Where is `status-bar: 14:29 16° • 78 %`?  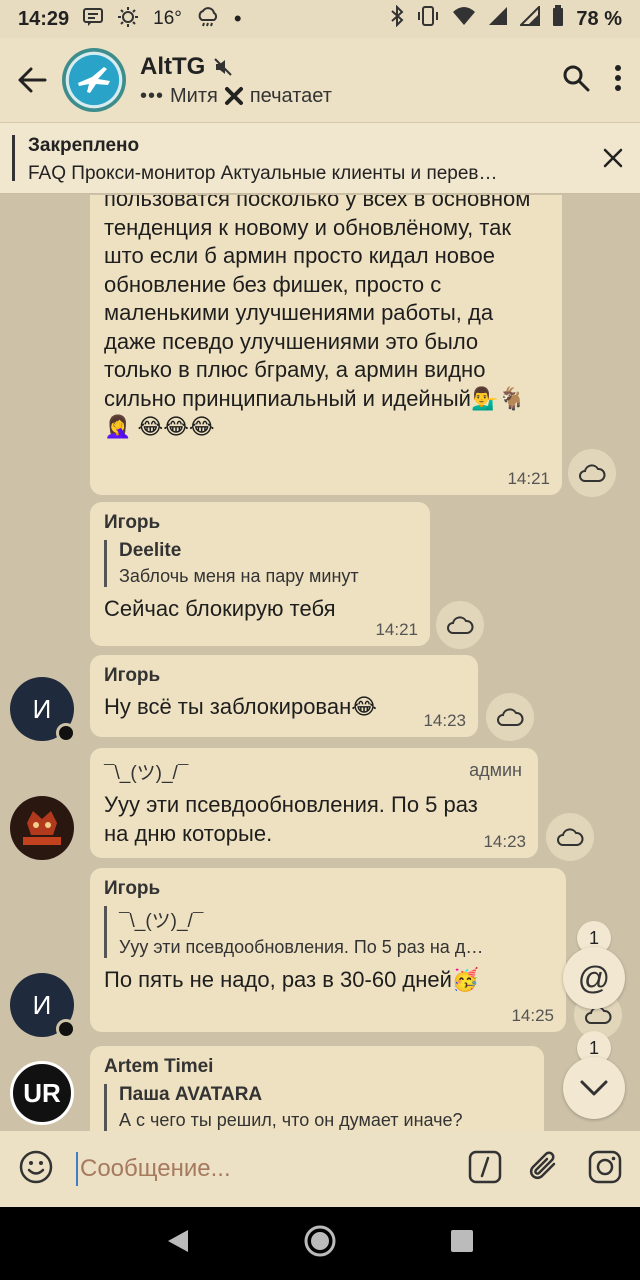 status-bar: 14:29 16° • 78 % is located at coordinates (320, 19).